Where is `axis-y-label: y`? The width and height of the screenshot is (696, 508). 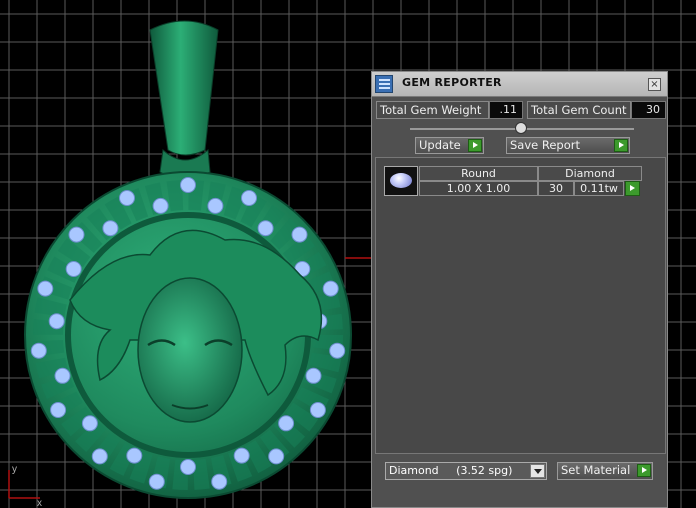
axis-y-label: y is located at coordinates (14, 469).